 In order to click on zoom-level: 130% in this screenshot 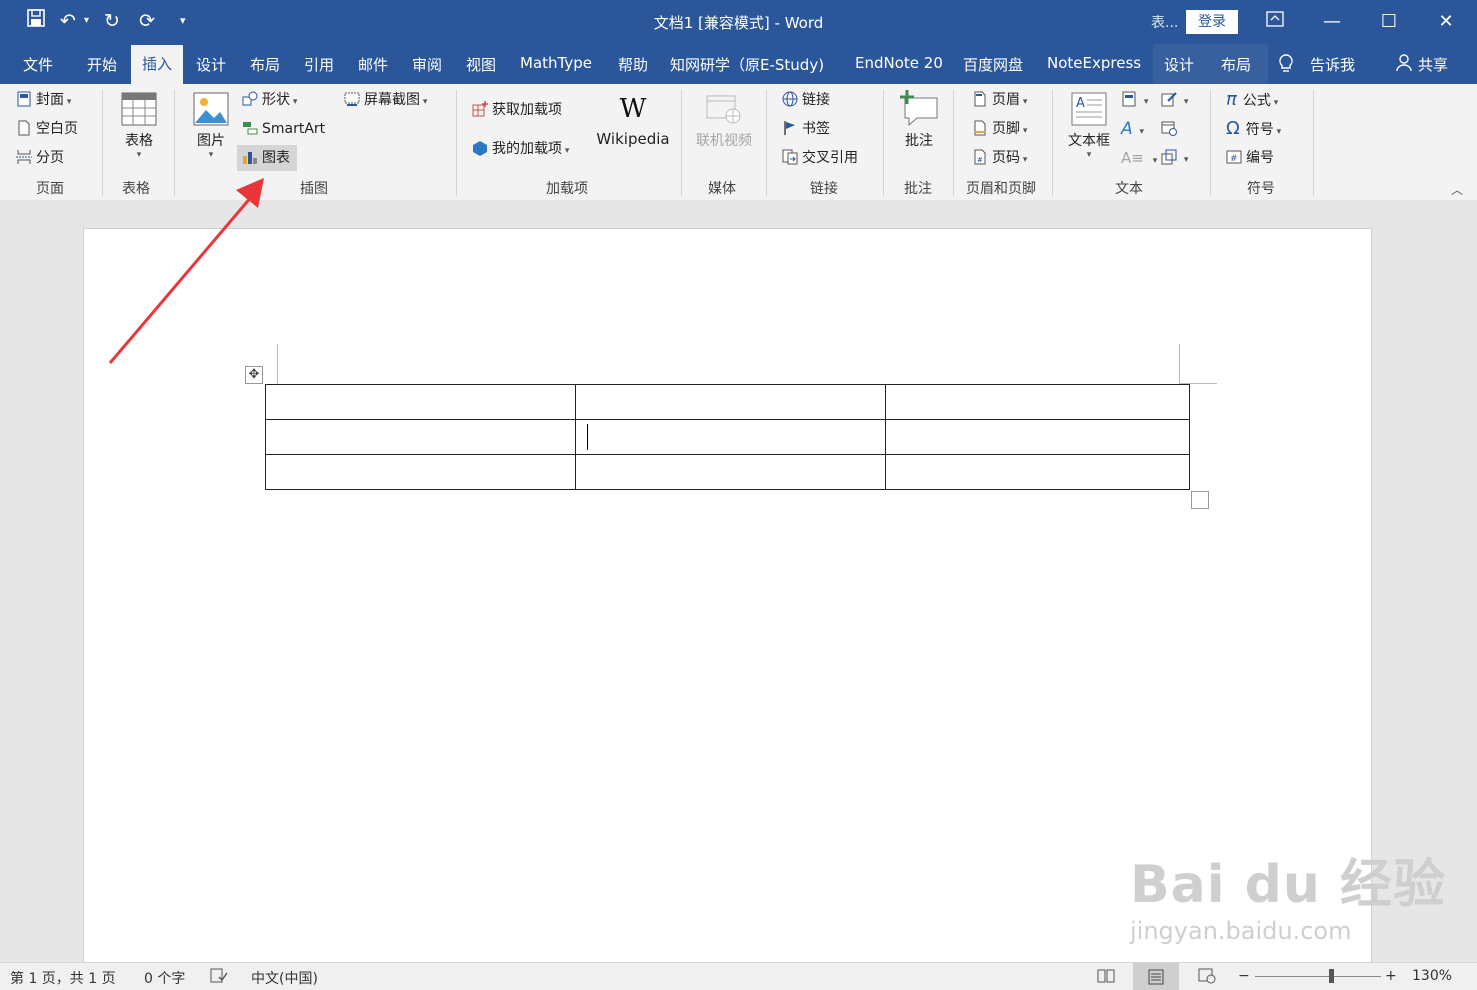, I will do `click(1432, 976)`.